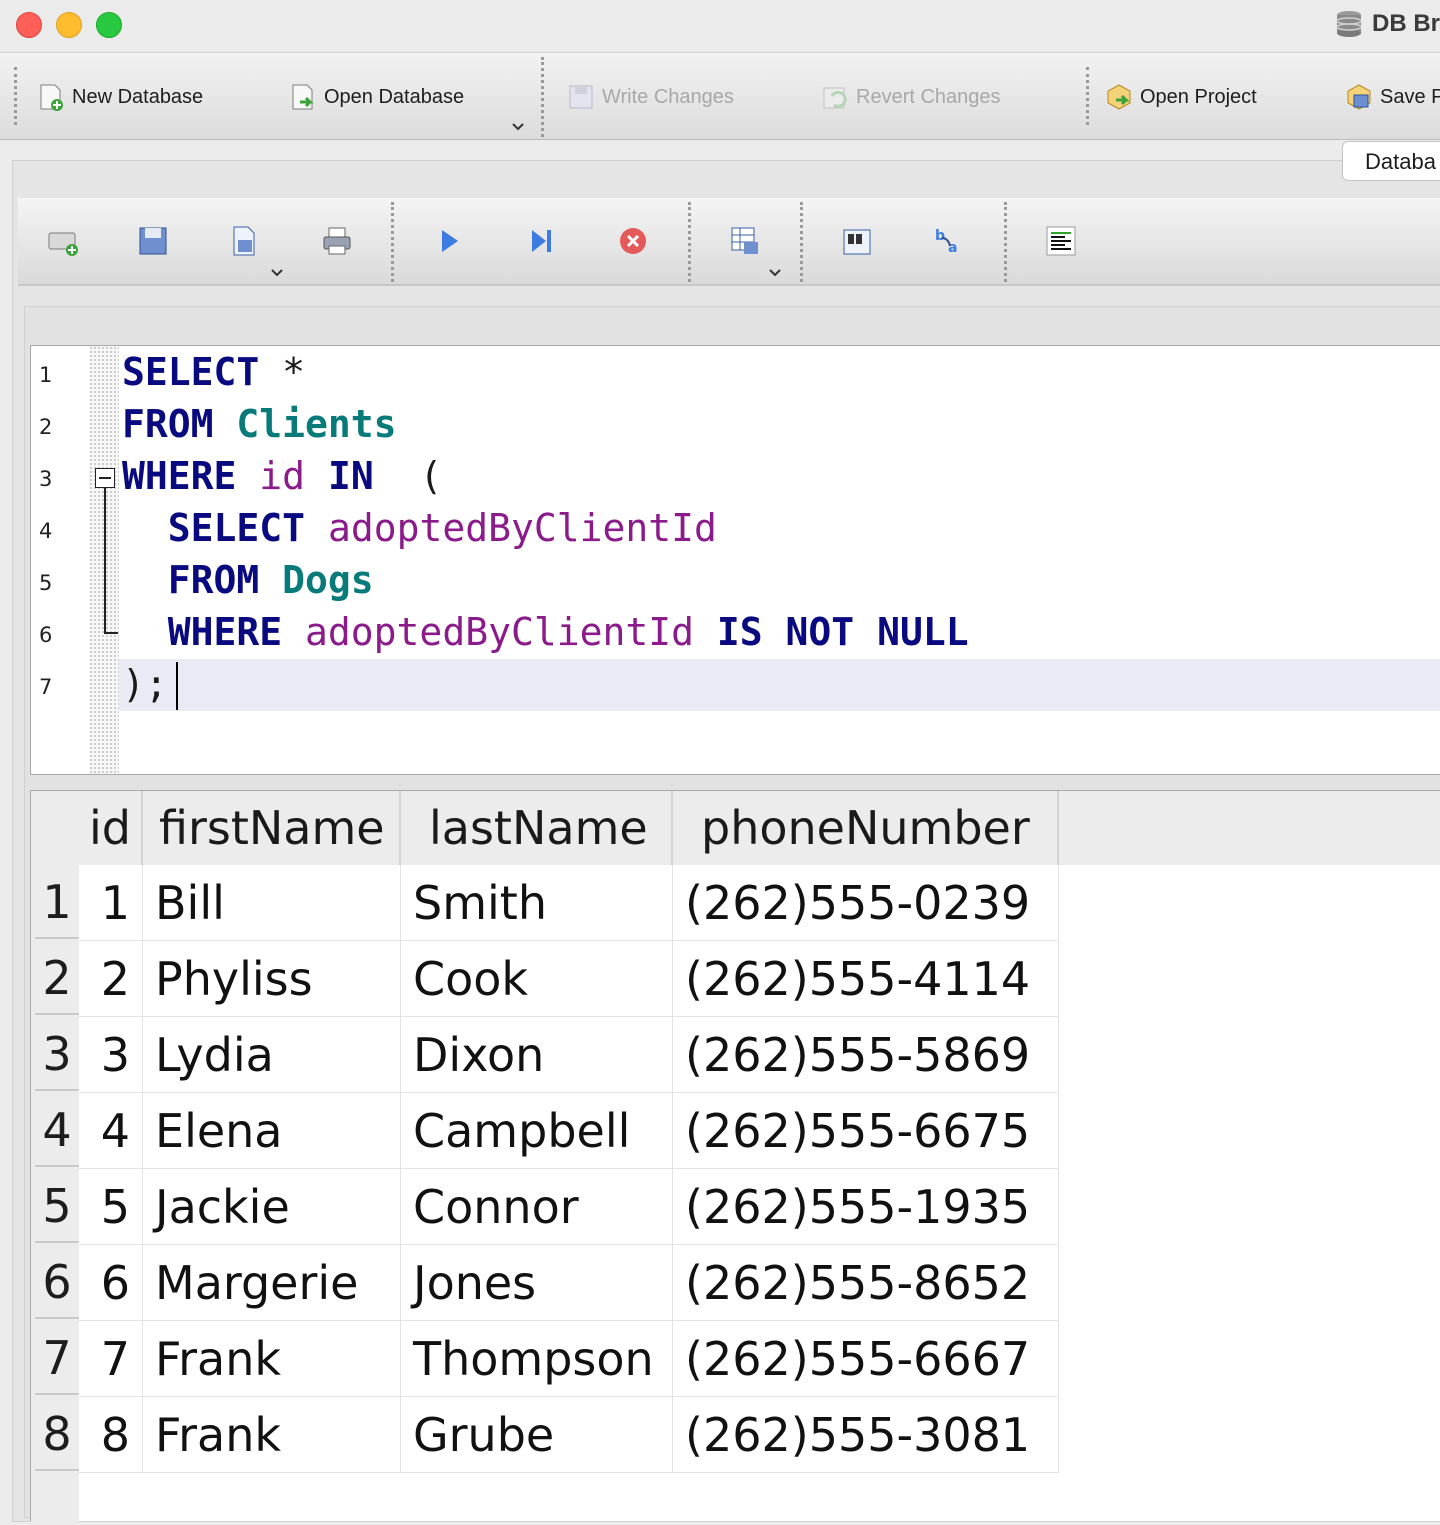  I want to click on table-cell: 2, so click(111, 979).